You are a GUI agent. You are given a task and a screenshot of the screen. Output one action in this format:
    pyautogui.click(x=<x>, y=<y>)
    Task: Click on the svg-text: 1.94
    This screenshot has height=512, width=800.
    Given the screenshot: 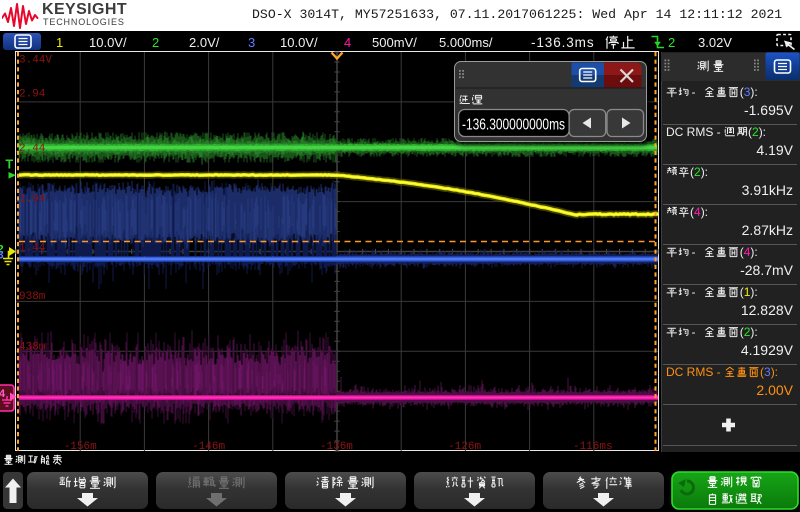 What is the action you would take?
    pyautogui.click(x=32, y=200)
    